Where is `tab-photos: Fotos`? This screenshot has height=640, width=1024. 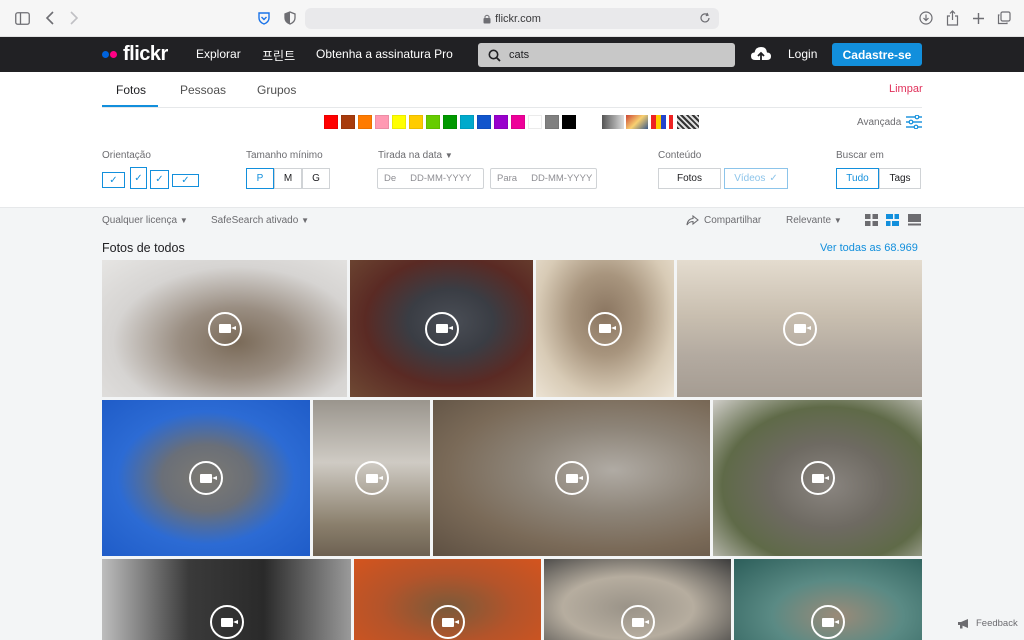
tab-photos: Fotos is located at coordinates (131, 90).